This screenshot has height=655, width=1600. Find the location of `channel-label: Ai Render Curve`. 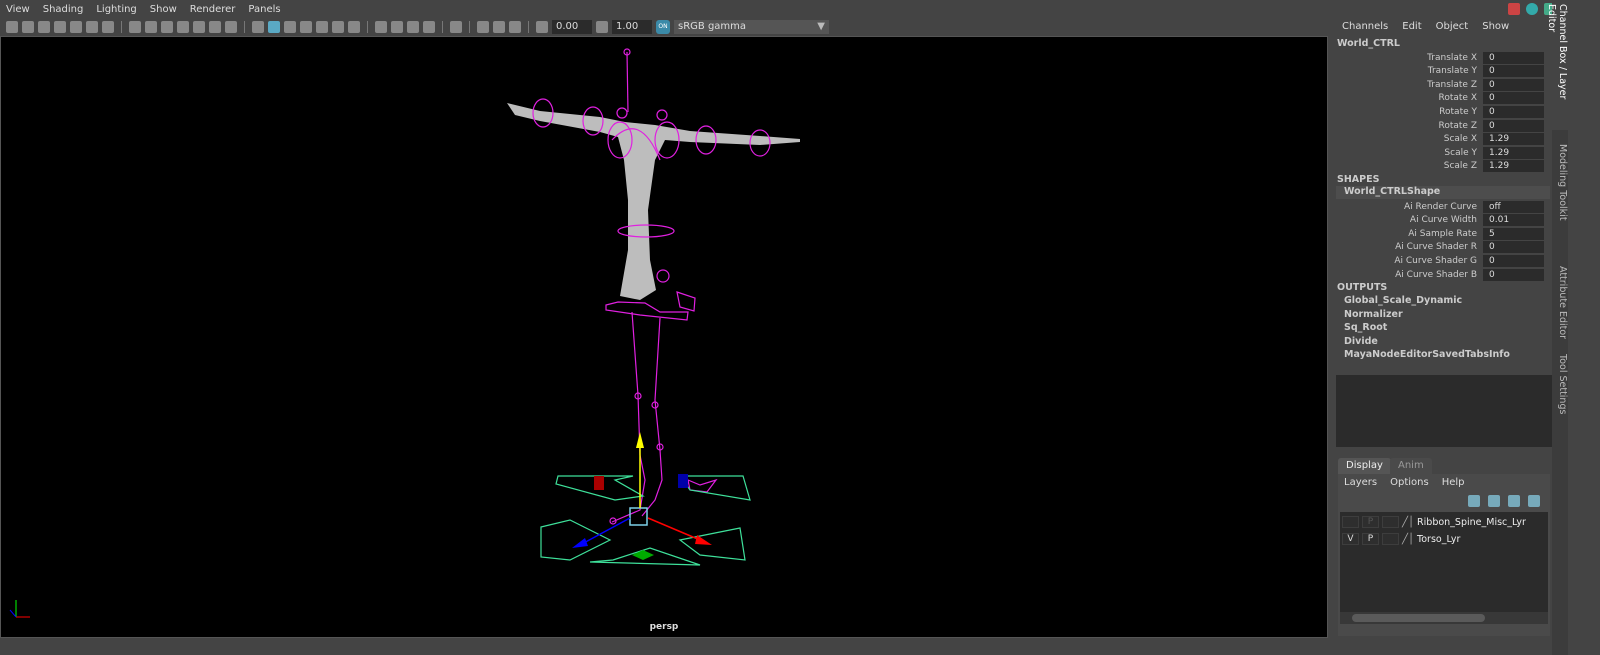

channel-label: Ai Render Curve is located at coordinates (1409, 207).